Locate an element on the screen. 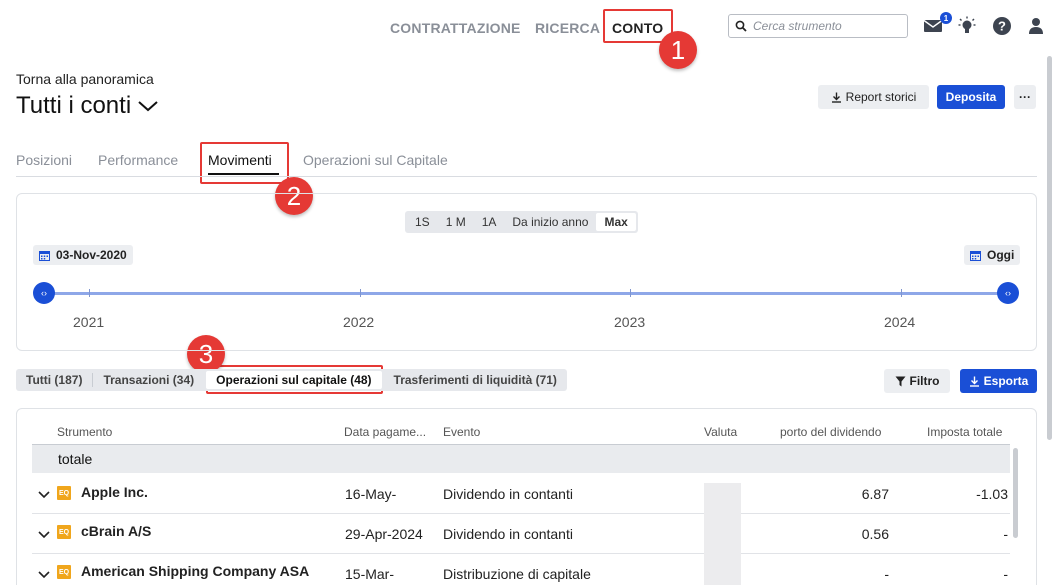 The image size is (1061, 585). filter-button: Filtro is located at coordinates (917, 381).